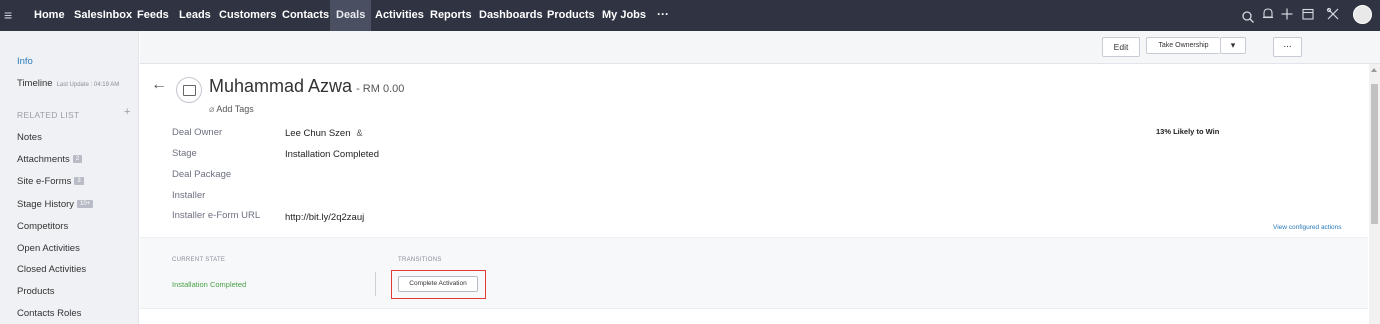 This screenshot has height=324, width=1380. What do you see at coordinates (1248, 17) in the screenshot?
I see `search-icon` at bounding box center [1248, 17].